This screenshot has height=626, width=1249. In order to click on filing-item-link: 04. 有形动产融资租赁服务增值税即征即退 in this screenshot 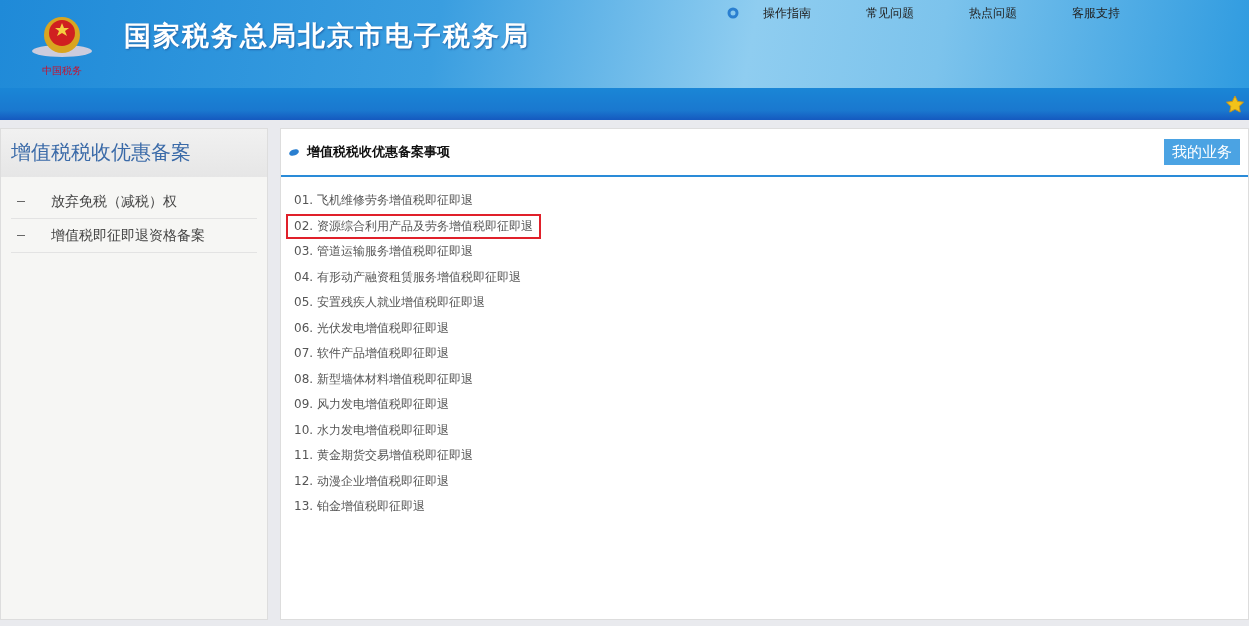, I will do `click(407, 277)`.